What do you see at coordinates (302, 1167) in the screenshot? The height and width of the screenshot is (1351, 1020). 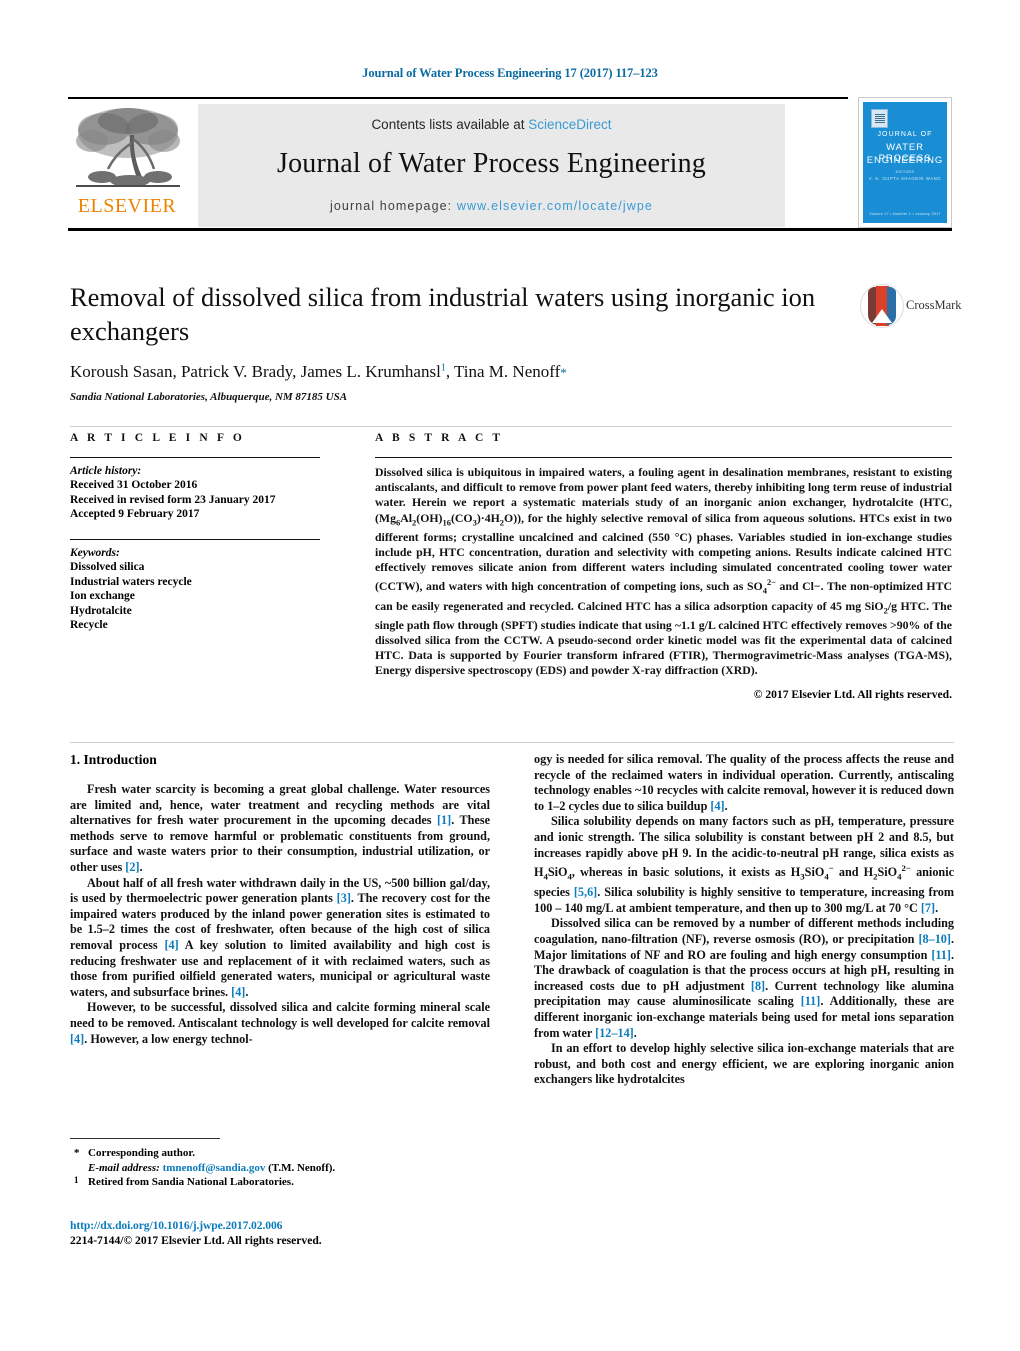 I see `email-owner: (T.M. Nenoff).` at bounding box center [302, 1167].